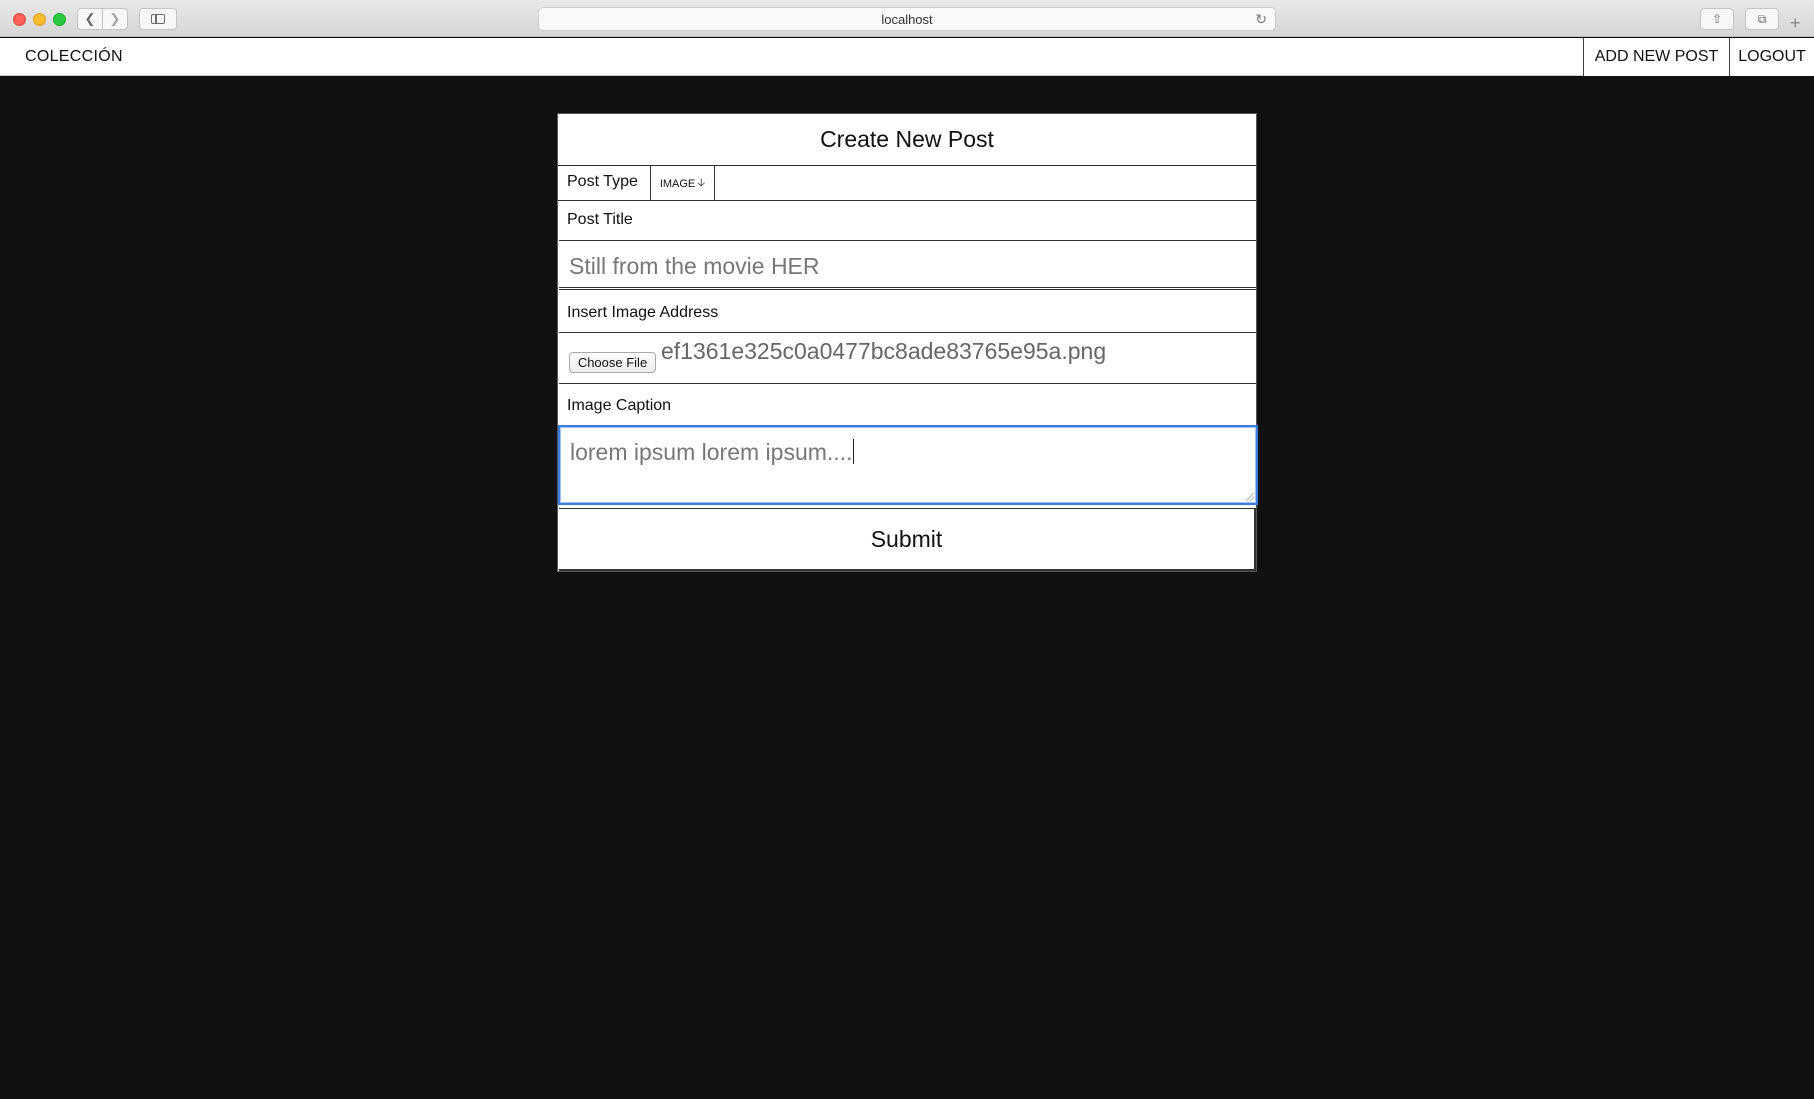  I want to click on chevron-right-icon: ❯, so click(115, 18).